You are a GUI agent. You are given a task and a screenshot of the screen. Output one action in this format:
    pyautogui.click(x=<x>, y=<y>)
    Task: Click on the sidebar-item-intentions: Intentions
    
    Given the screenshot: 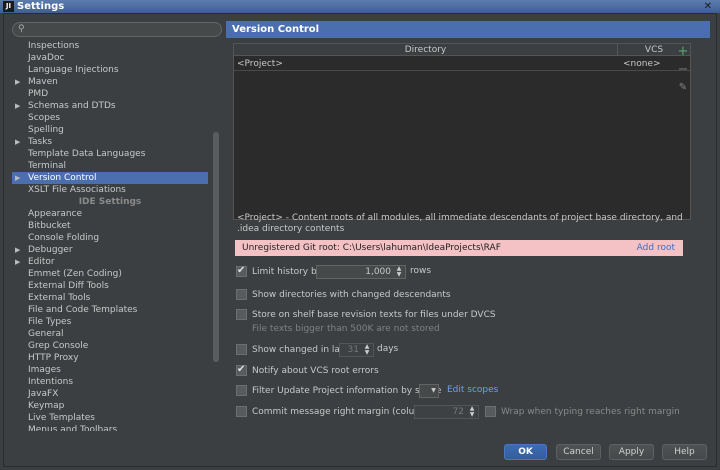 What is the action you would take?
    pyautogui.click(x=110, y=382)
    